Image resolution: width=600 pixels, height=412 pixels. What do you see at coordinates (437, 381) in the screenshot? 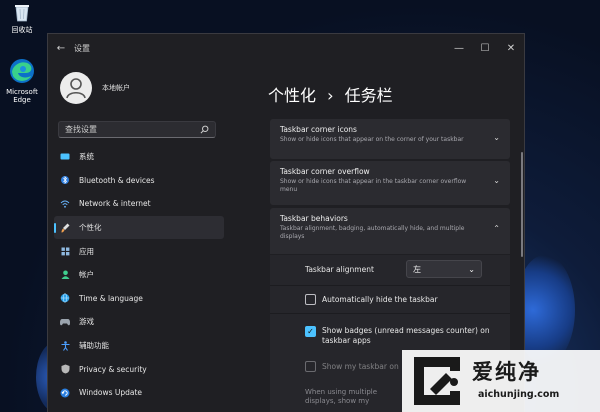
I see `watermark-logo-icon` at bounding box center [437, 381].